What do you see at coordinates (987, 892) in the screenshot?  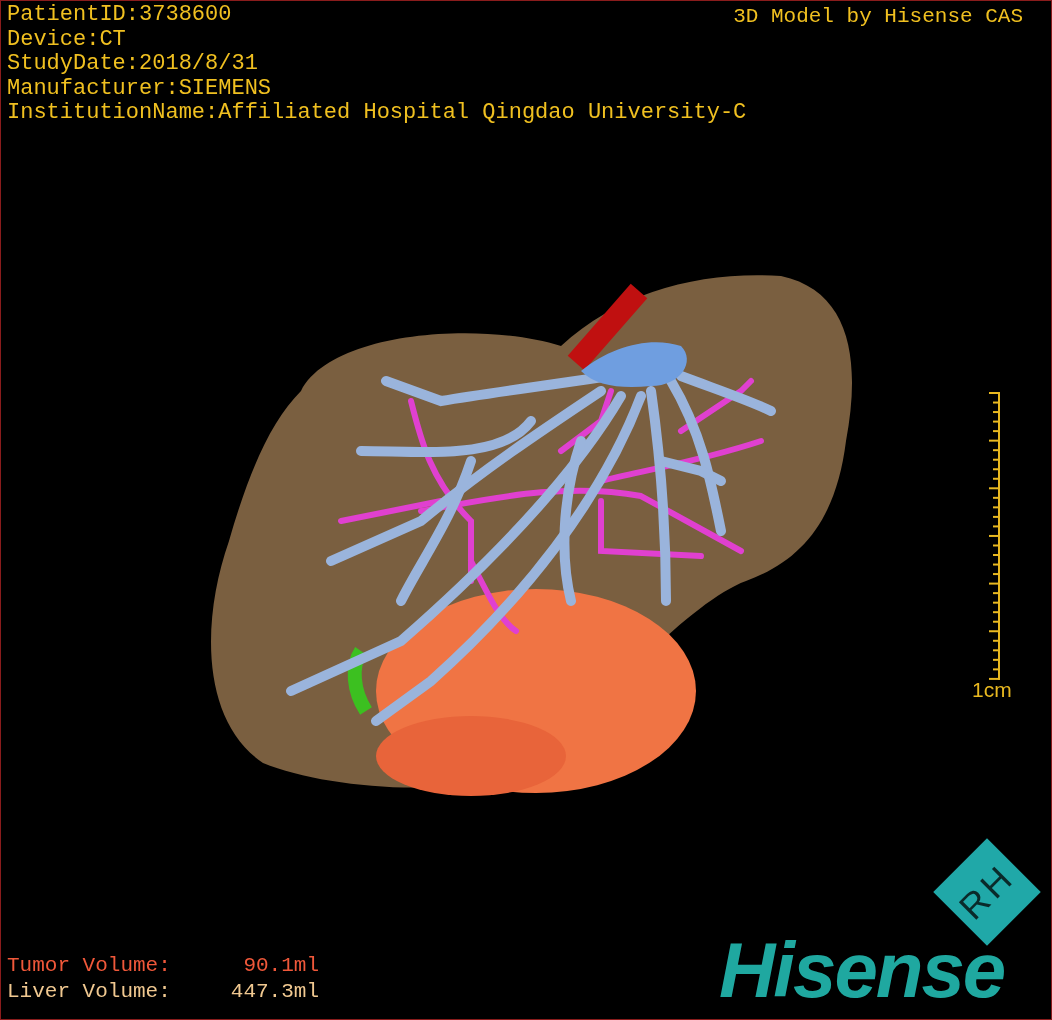 I see `logo-badge: RH` at bounding box center [987, 892].